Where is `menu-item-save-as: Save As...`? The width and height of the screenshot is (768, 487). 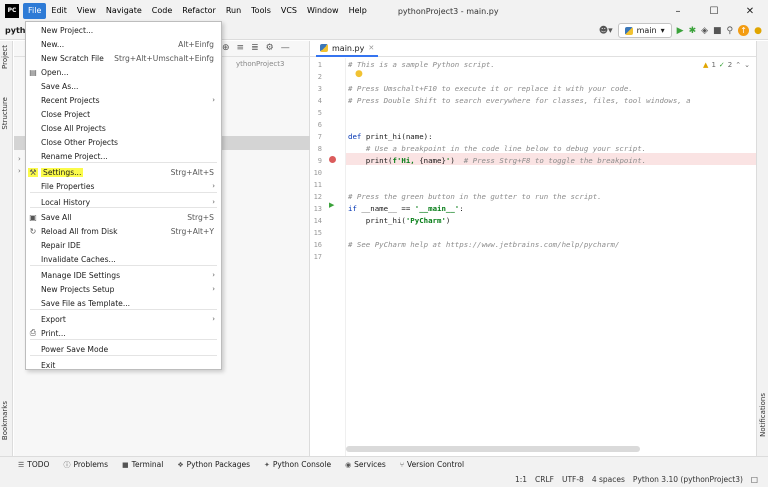 menu-item-save-as: Save As... is located at coordinates (123, 86).